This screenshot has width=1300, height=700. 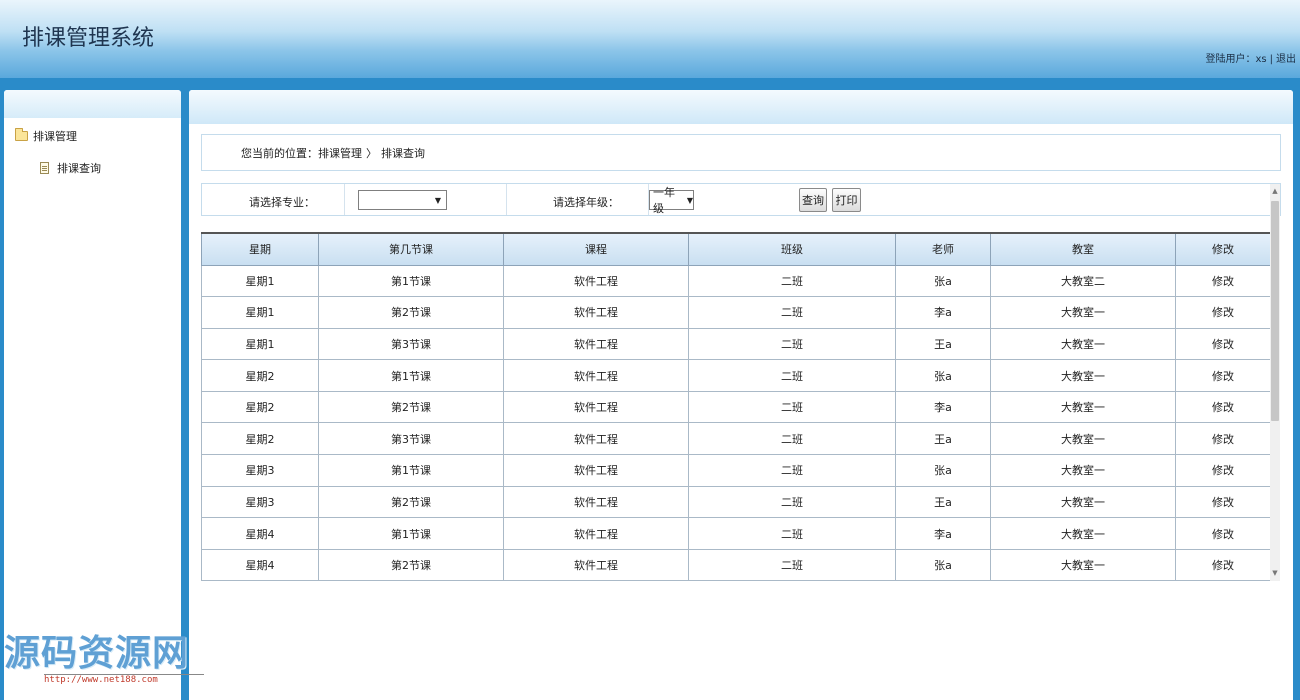 I want to click on sidebar-item-schedule-query: 排课查询, so click(x=70, y=168).